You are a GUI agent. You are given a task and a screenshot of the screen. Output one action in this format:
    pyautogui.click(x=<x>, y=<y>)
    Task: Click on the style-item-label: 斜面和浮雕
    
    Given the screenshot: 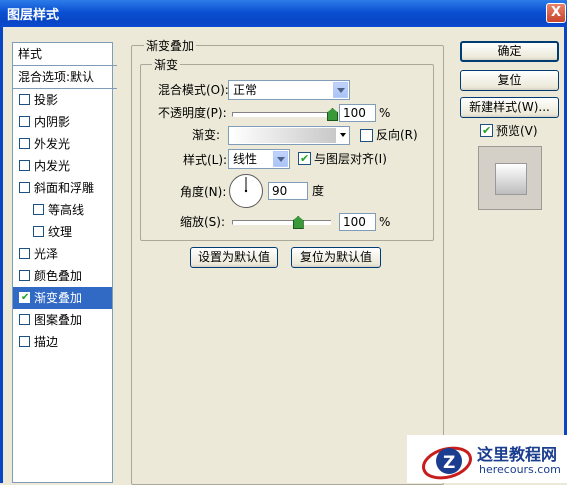 What is the action you would take?
    pyautogui.click(x=64, y=188)
    